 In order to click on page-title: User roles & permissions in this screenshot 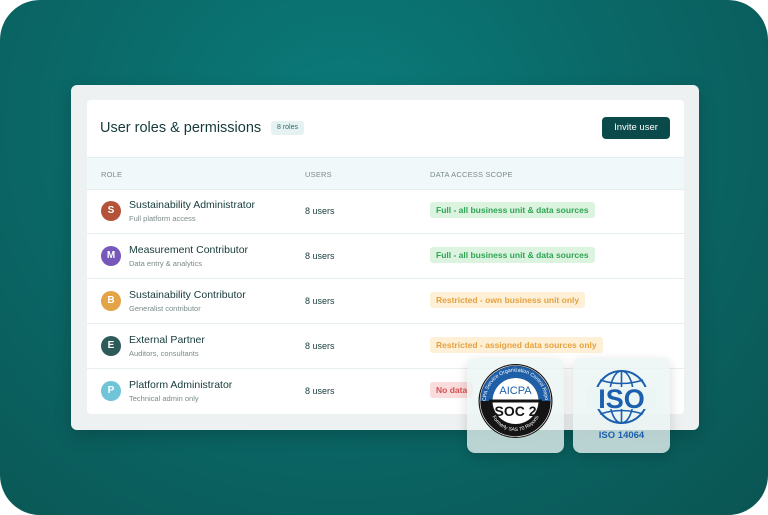, I will do `click(181, 128)`.